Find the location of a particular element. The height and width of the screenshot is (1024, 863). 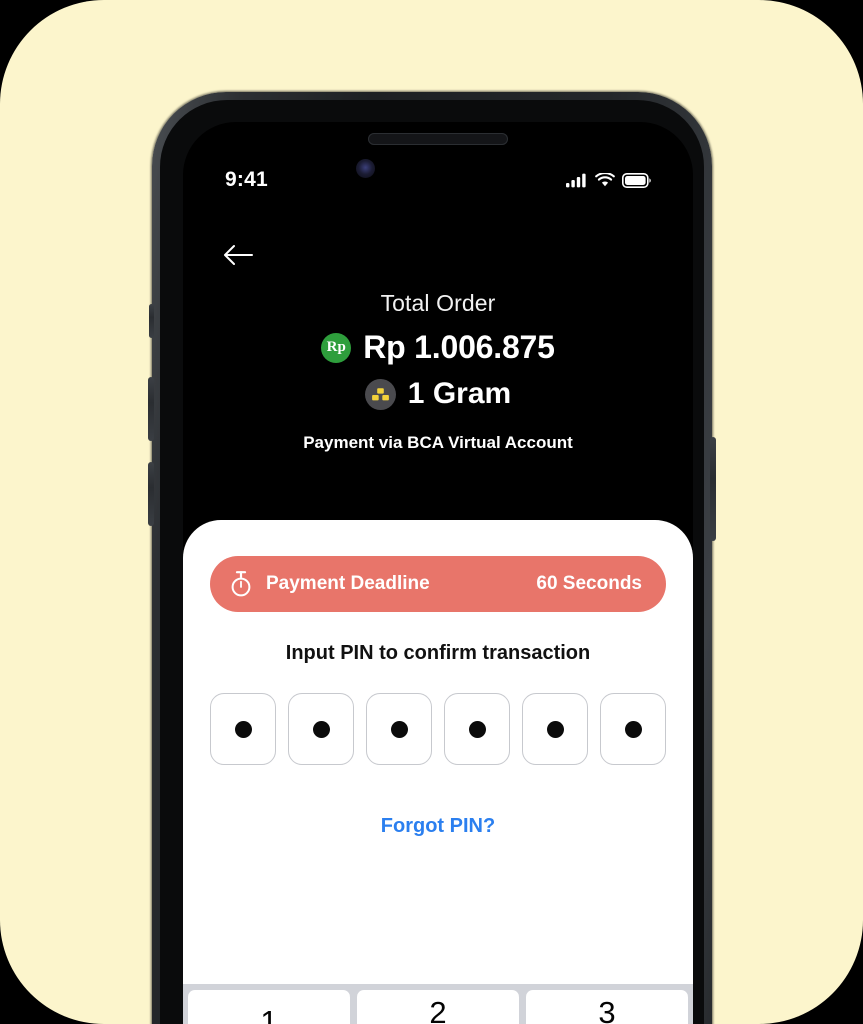

battery-full-icon is located at coordinates (636, 180).